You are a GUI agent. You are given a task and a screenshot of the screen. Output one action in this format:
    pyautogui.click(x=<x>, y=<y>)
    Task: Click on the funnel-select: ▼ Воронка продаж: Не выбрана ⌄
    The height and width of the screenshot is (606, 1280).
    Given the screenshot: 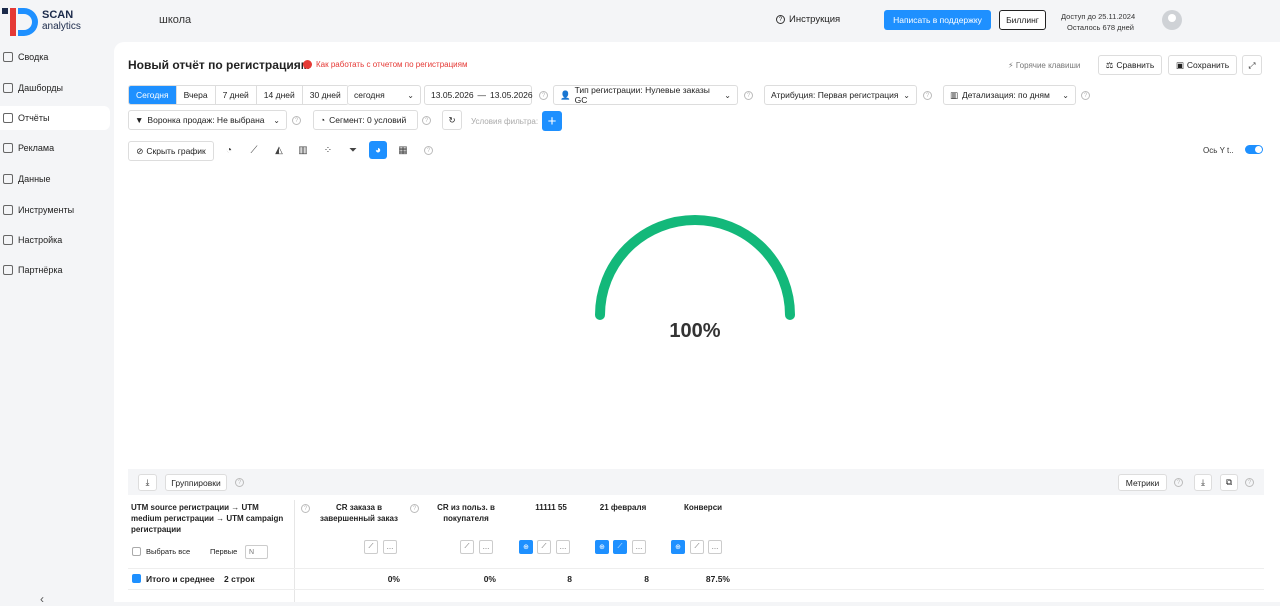 What is the action you would take?
    pyautogui.click(x=207, y=120)
    